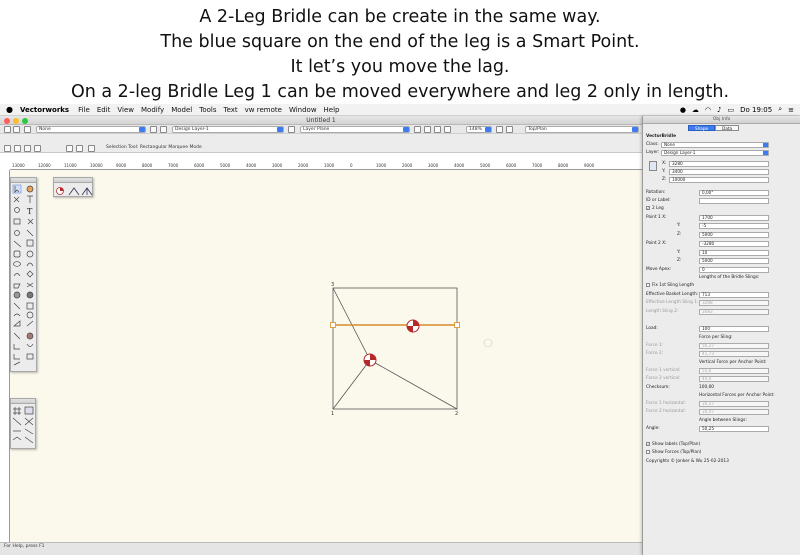  Describe the element at coordinates (30, 233) in the screenshot. I see `line-tool-icon` at that location.